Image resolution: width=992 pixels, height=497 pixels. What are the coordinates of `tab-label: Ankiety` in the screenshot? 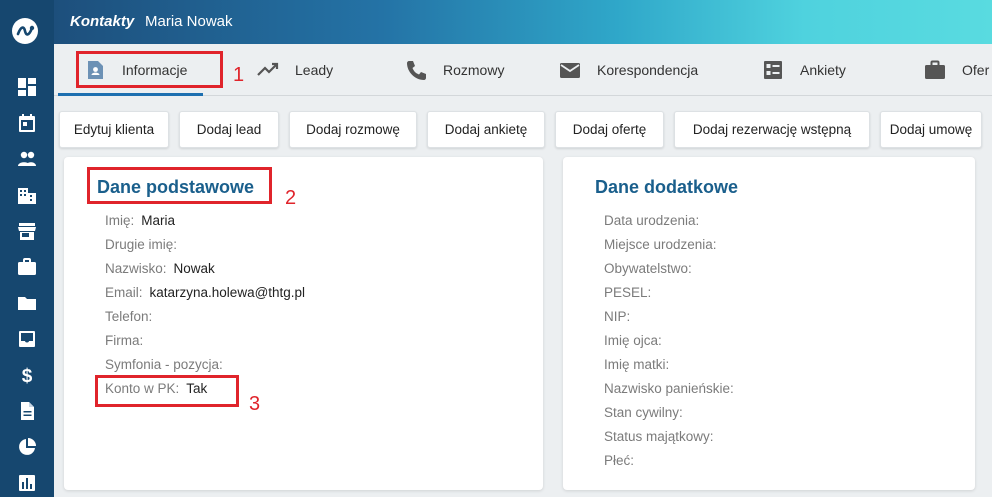 It's located at (823, 70).